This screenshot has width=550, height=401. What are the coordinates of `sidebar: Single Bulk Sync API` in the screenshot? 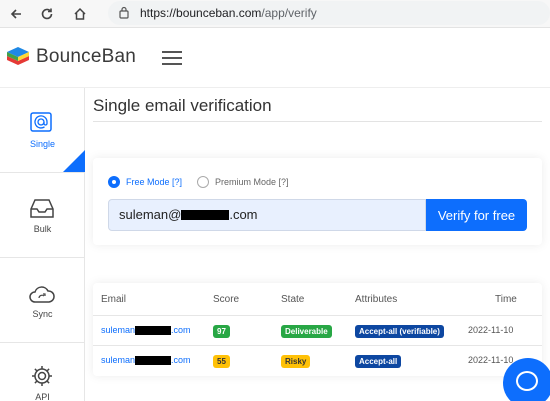 It's located at (42, 244).